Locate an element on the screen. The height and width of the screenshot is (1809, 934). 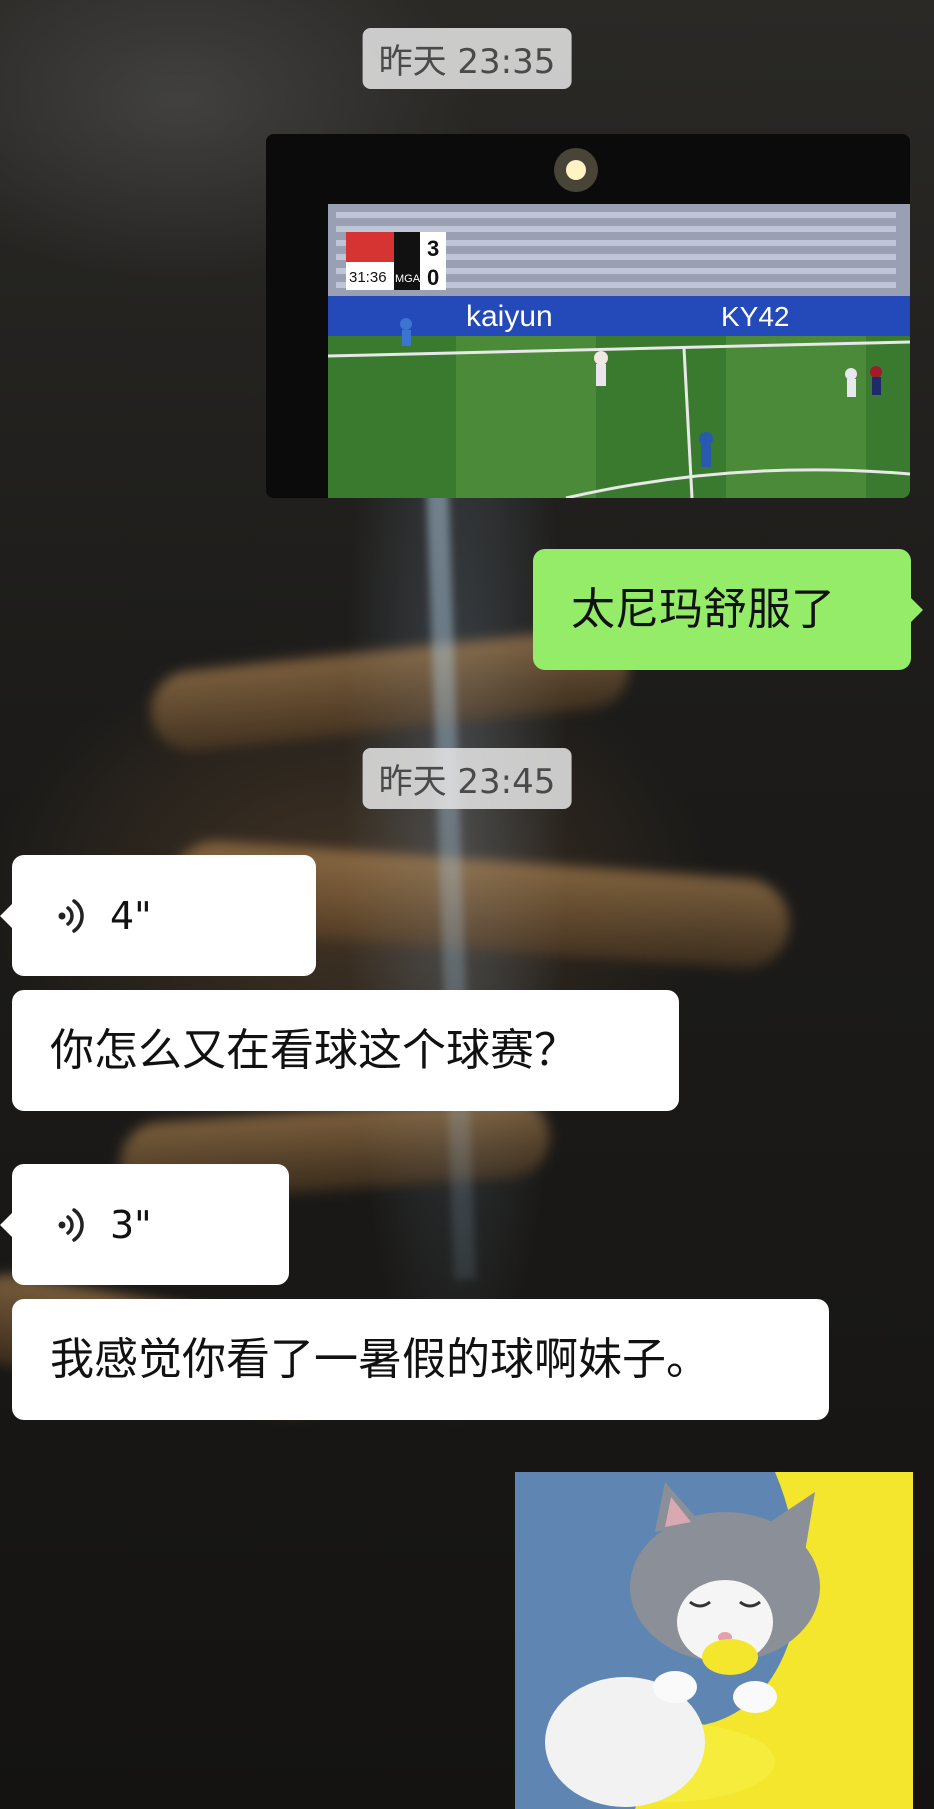
outgoing-text-message: 太尼玛舒服了 is located at coordinates (728, 609).